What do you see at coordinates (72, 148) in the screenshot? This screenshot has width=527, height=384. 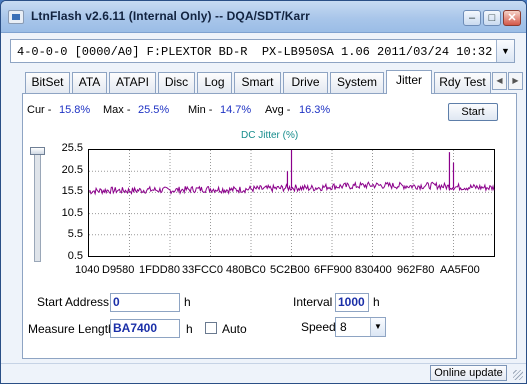 I see `y-tick-label: 25.5` at bounding box center [72, 148].